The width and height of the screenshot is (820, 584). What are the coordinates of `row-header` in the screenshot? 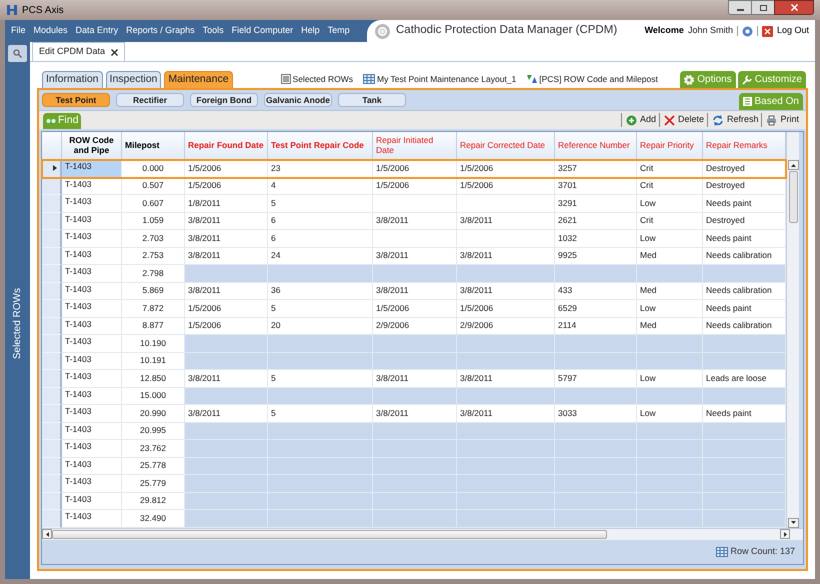 It's located at (52, 169).